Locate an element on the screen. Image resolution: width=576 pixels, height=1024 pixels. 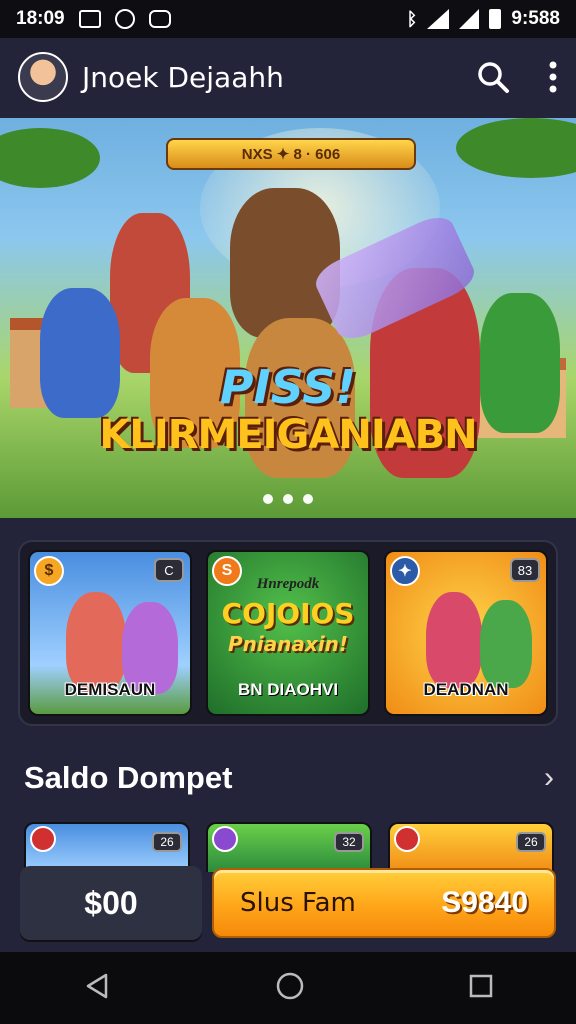
card-3-character-cat is located at coordinates (454, 640).